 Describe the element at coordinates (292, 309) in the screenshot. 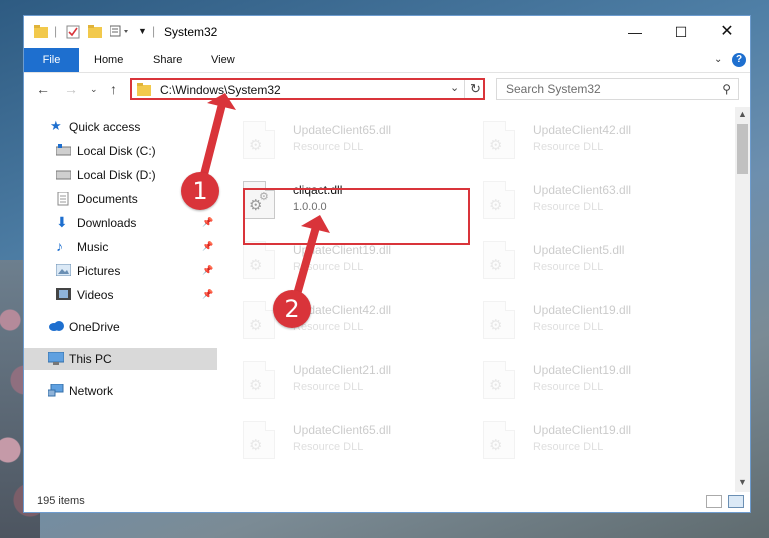

I see `step-2-callout: 2` at that location.